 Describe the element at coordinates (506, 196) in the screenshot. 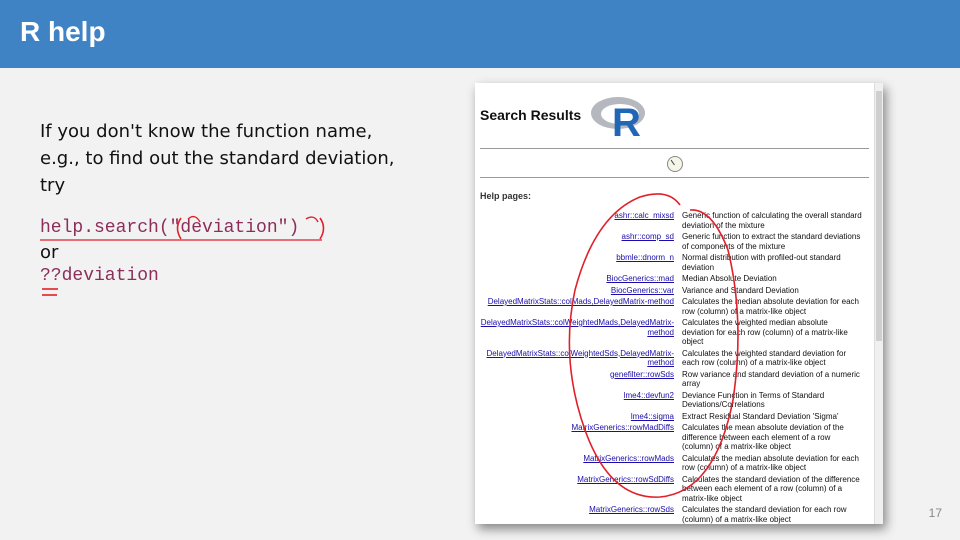

I see `help-pages-heading: Help pages:` at that location.